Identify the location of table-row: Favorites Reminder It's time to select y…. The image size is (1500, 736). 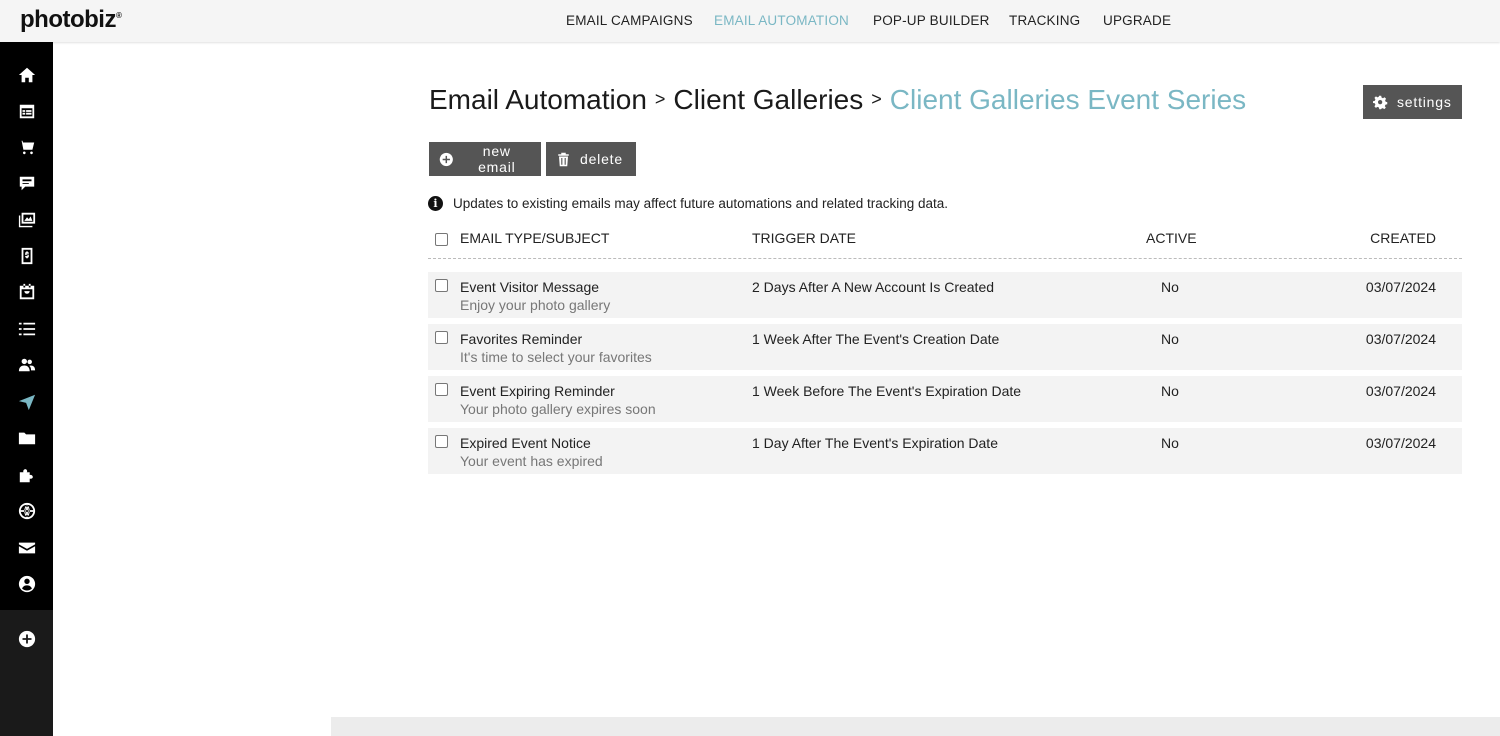
(945, 347).